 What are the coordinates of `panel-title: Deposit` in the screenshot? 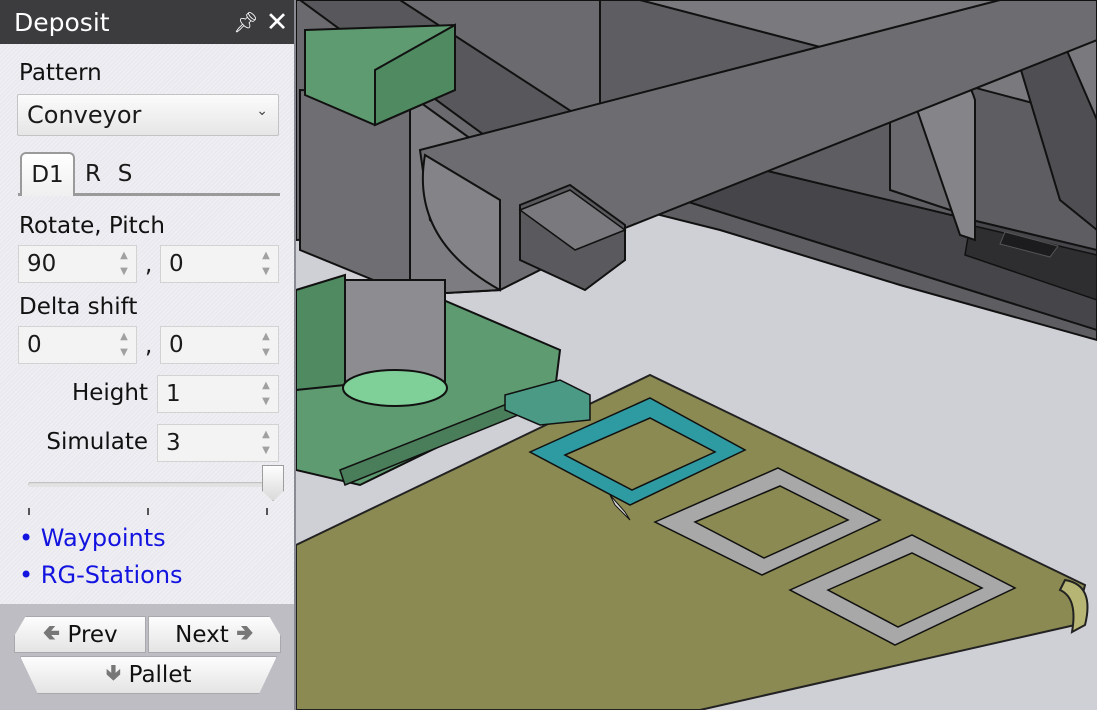 It's located at (62, 22).